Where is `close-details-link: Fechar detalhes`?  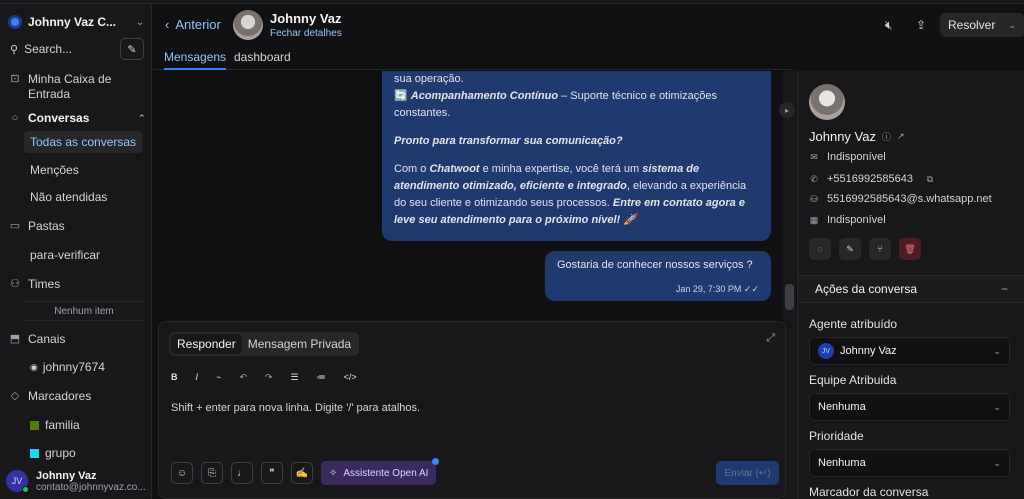
close-details-link: Fechar detalhes is located at coordinates (306, 33).